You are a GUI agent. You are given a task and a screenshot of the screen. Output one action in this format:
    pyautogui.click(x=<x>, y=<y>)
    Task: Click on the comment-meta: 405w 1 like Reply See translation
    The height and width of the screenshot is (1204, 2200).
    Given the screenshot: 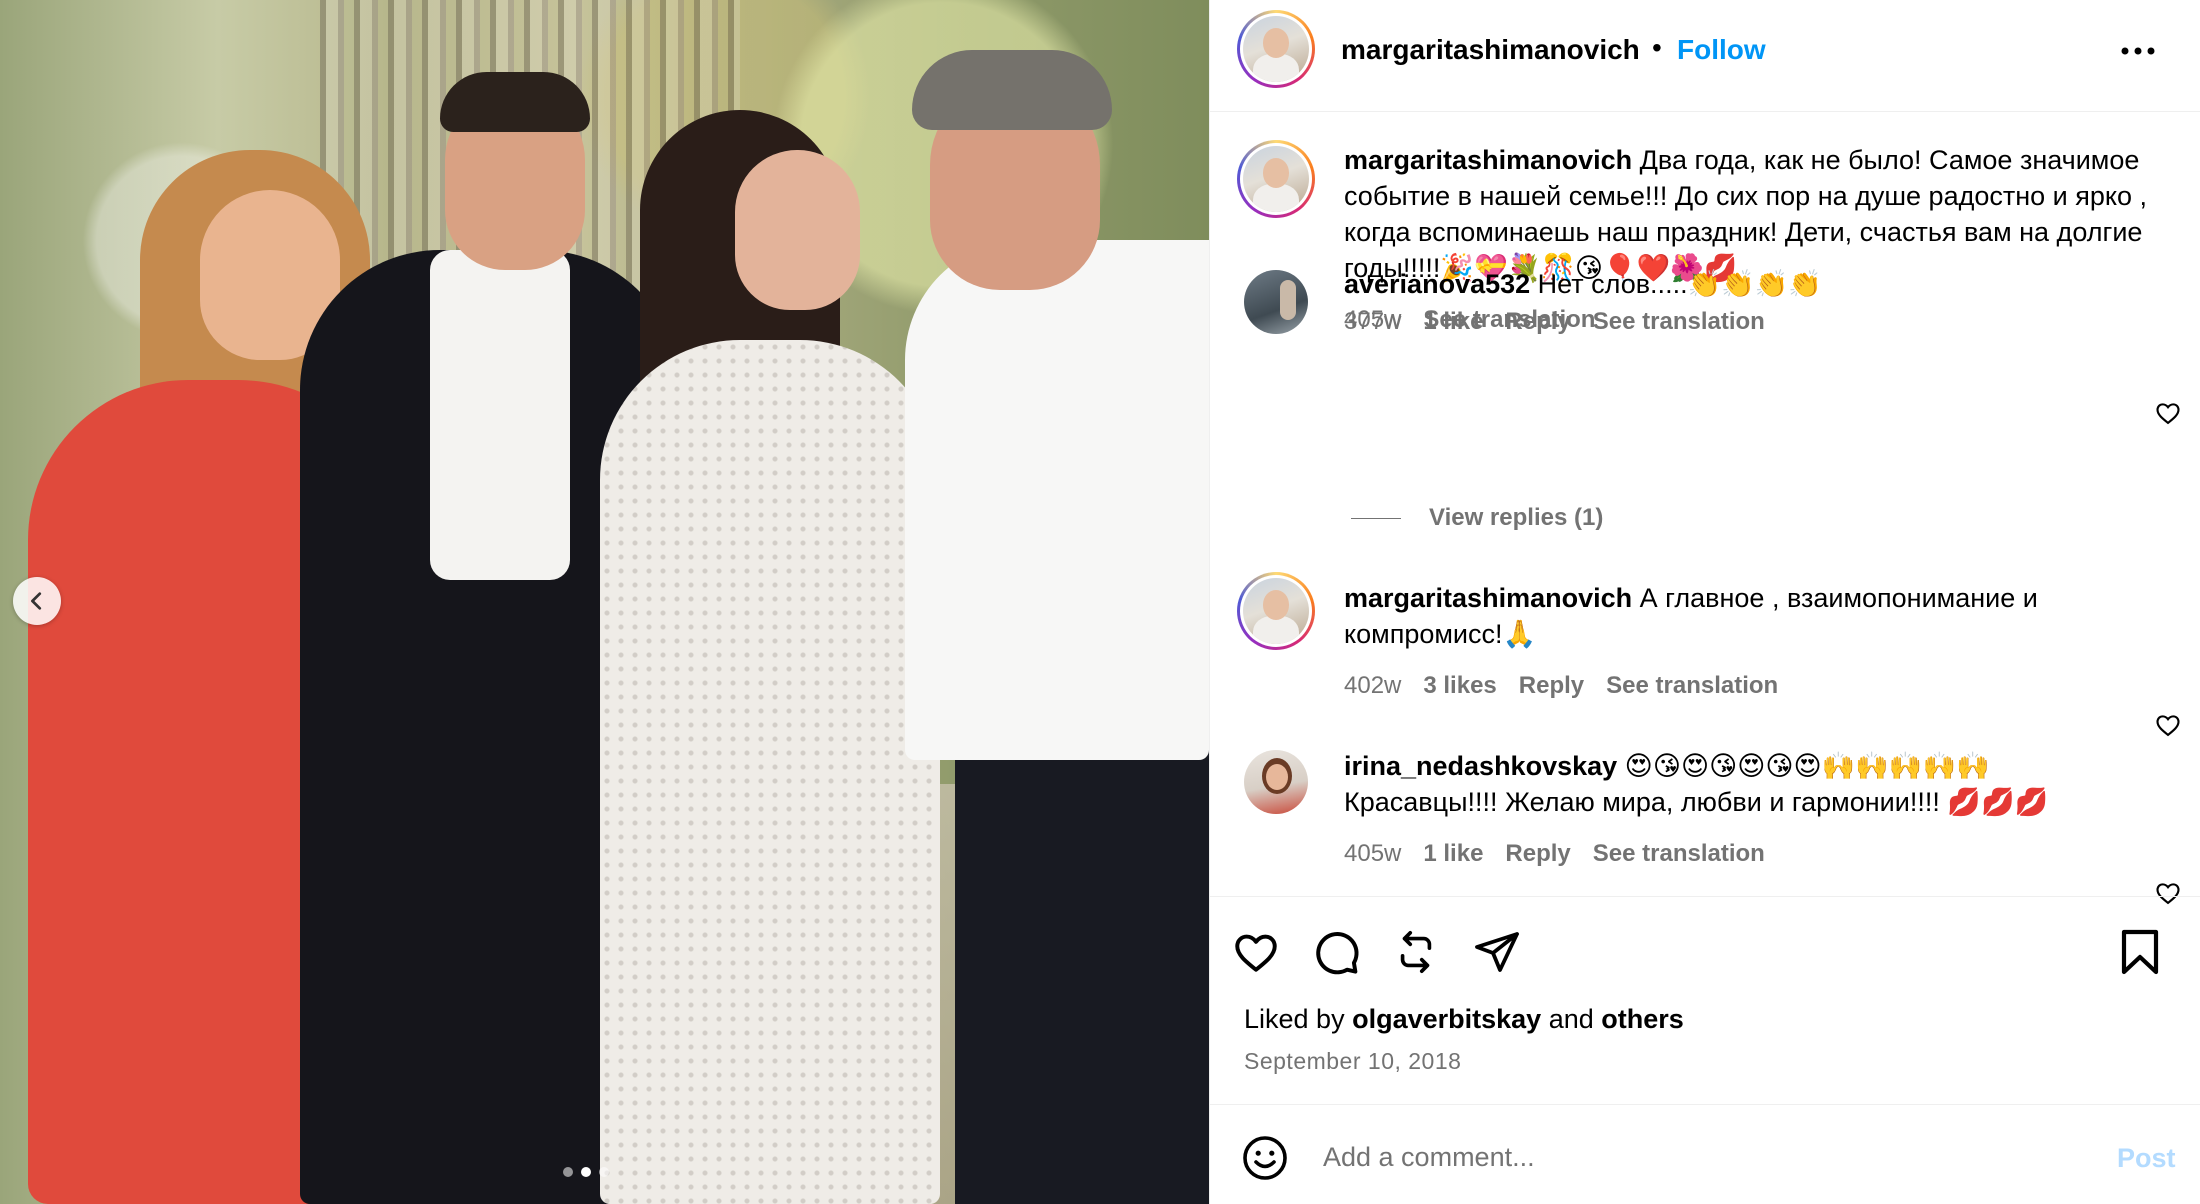 What is the action you would take?
    pyautogui.click(x=1554, y=854)
    